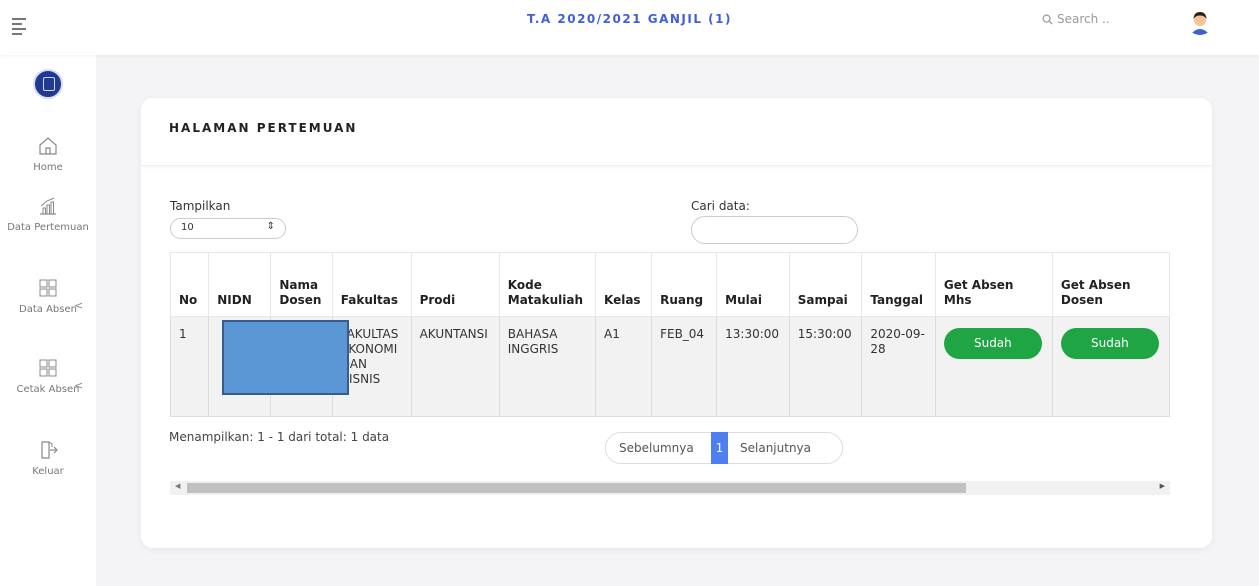 The width and height of the screenshot is (1259, 586). I want to click on column-header: Sampai, so click(825, 284).